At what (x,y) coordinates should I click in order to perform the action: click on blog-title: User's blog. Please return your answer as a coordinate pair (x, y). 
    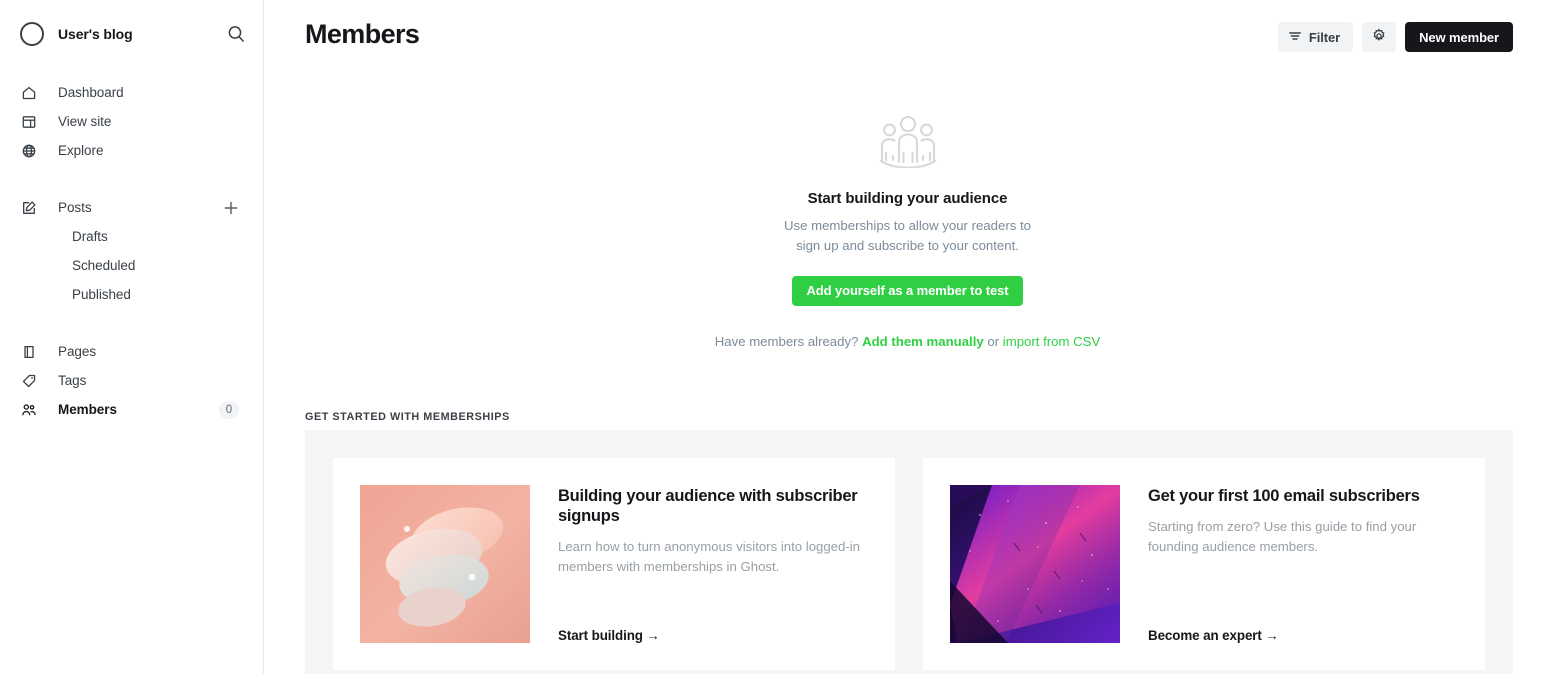
    Looking at the image, I should click on (141, 34).